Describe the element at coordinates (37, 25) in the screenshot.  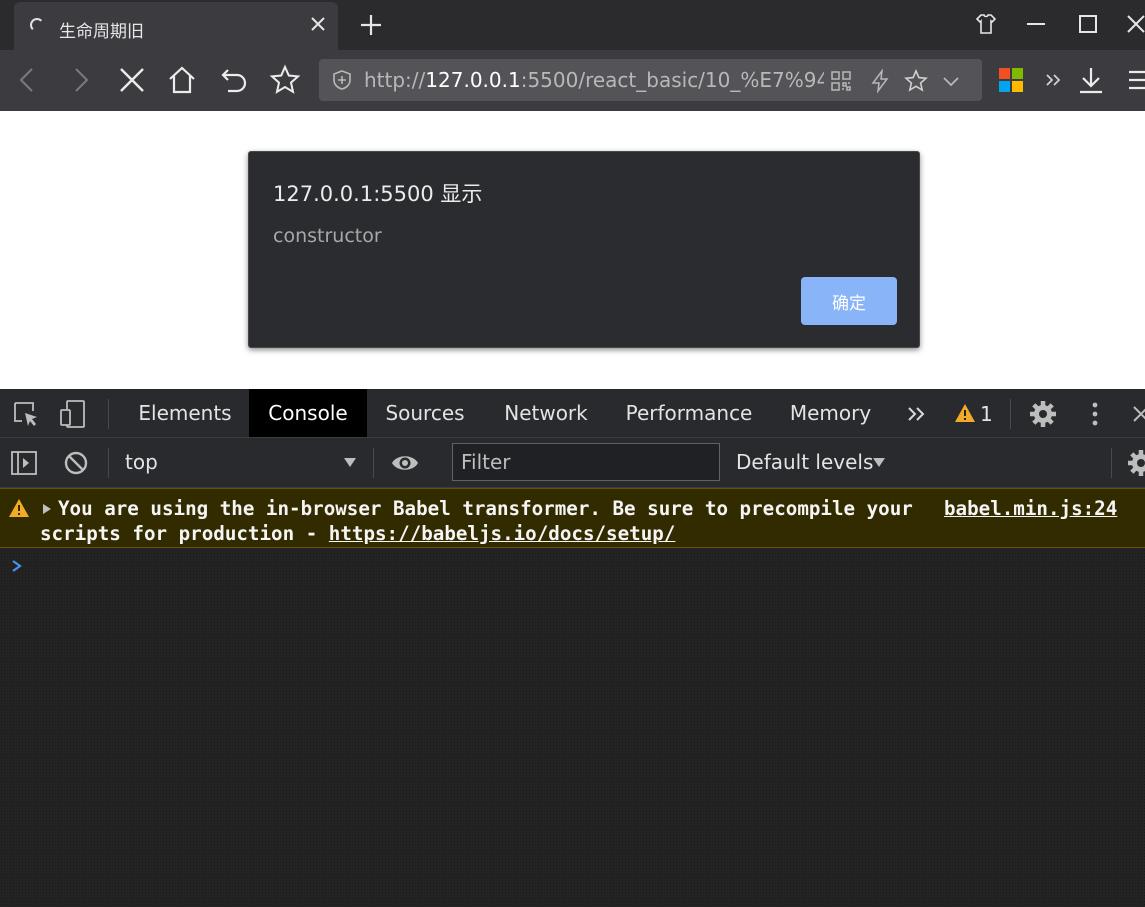
I see `loading-spinner-icon` at that location.